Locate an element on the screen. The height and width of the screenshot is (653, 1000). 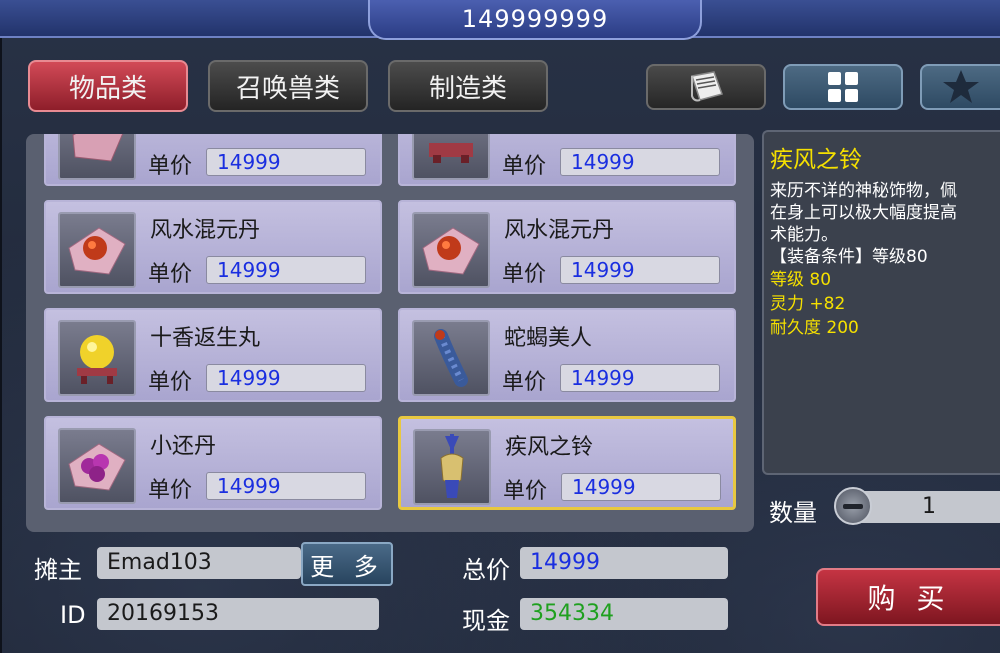
total-price-label: 总价 is located at coordinates (486, 570).